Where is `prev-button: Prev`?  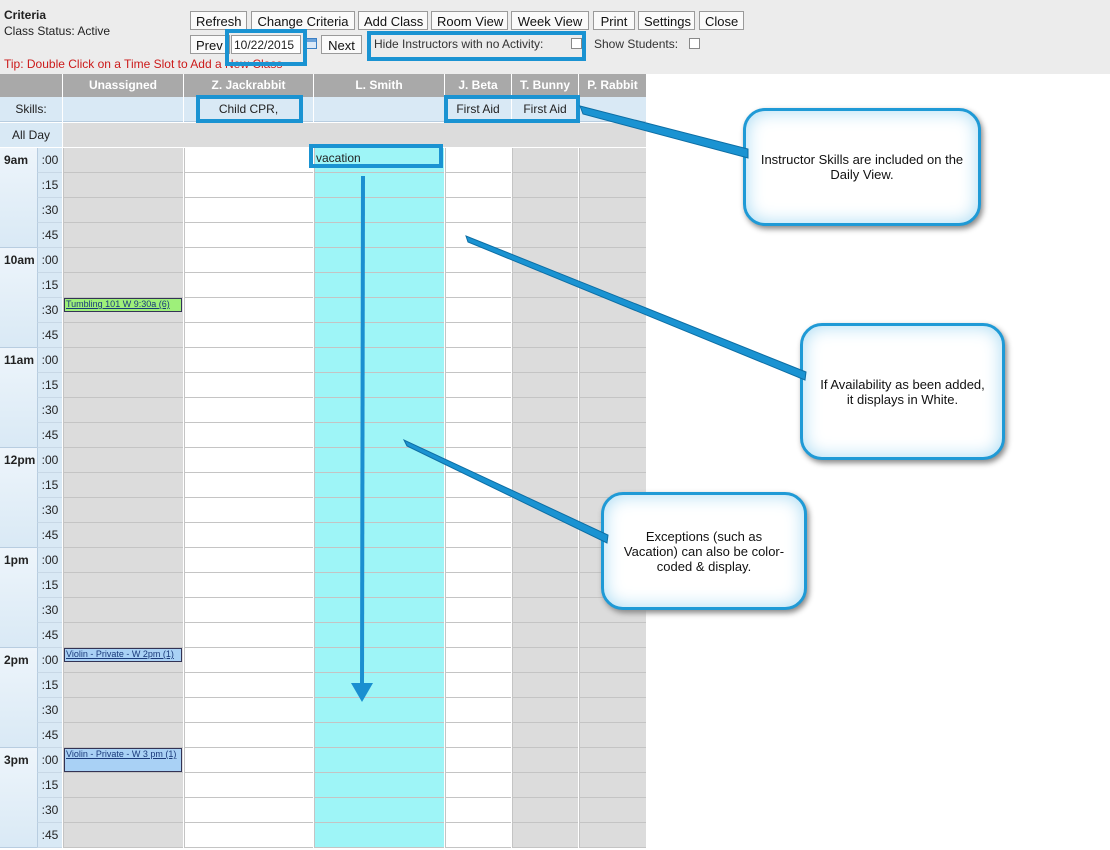 prev-button: Prev is located at coordinates (210, 44).